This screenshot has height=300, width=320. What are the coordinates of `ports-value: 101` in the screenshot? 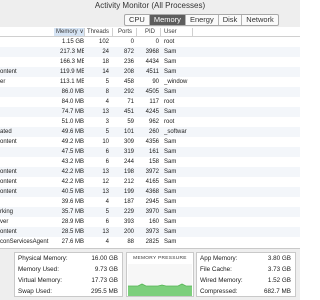 It's located at (128, 132).